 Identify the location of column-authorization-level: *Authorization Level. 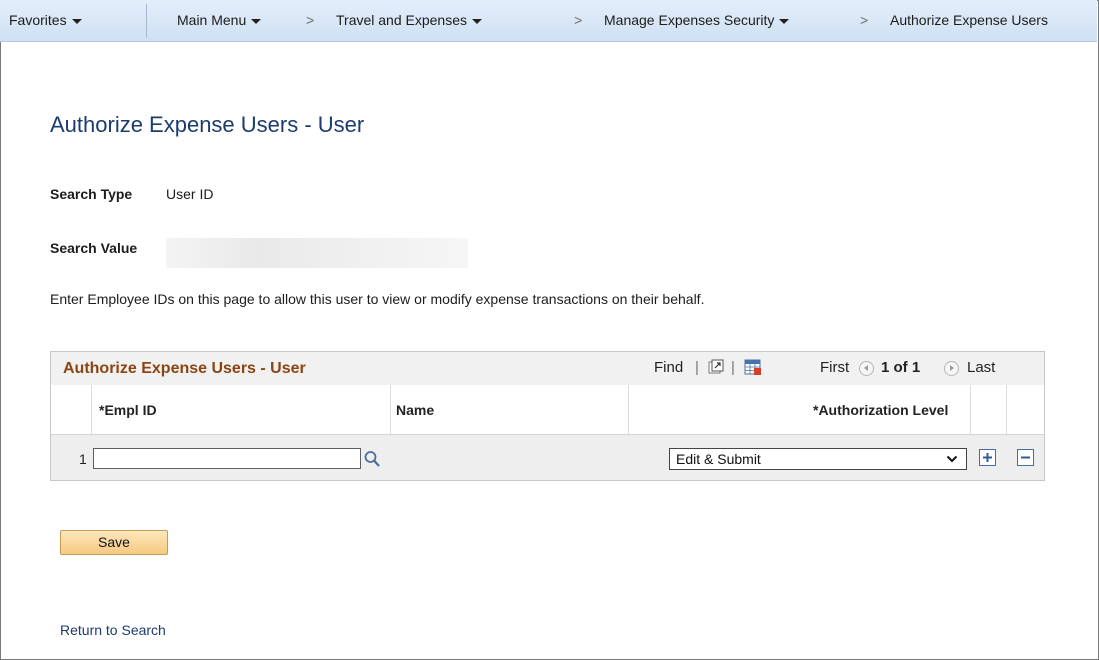
(881, 410).